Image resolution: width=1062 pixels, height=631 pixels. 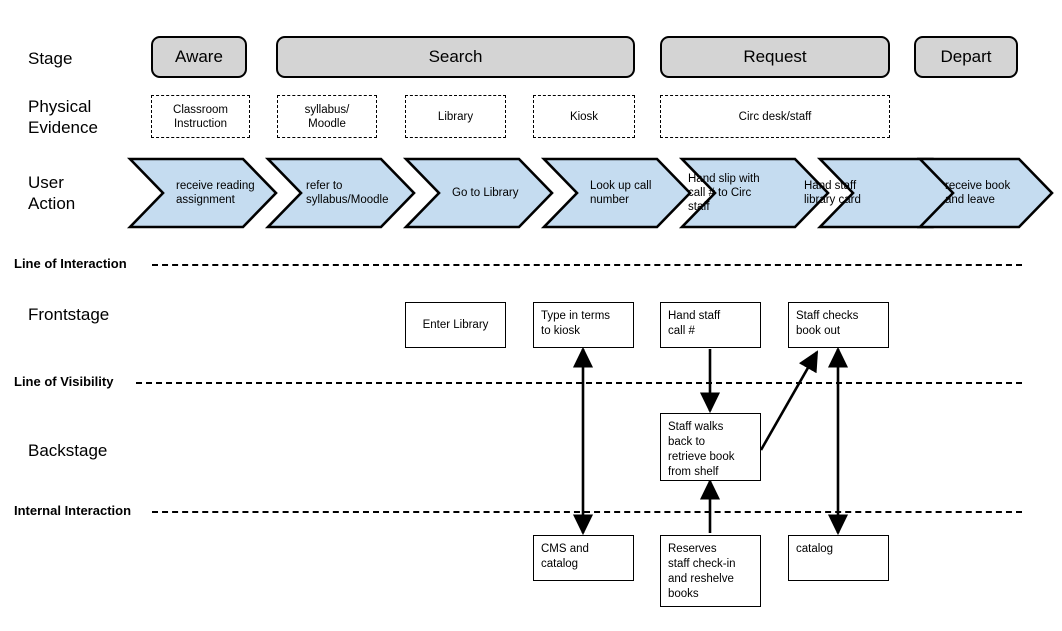 What do you see at coordinates (775, 116) in the screenshot?
I see `evidence-box-circ-desk-staff: Circ desk/staff` at bounding box center [775, 116].